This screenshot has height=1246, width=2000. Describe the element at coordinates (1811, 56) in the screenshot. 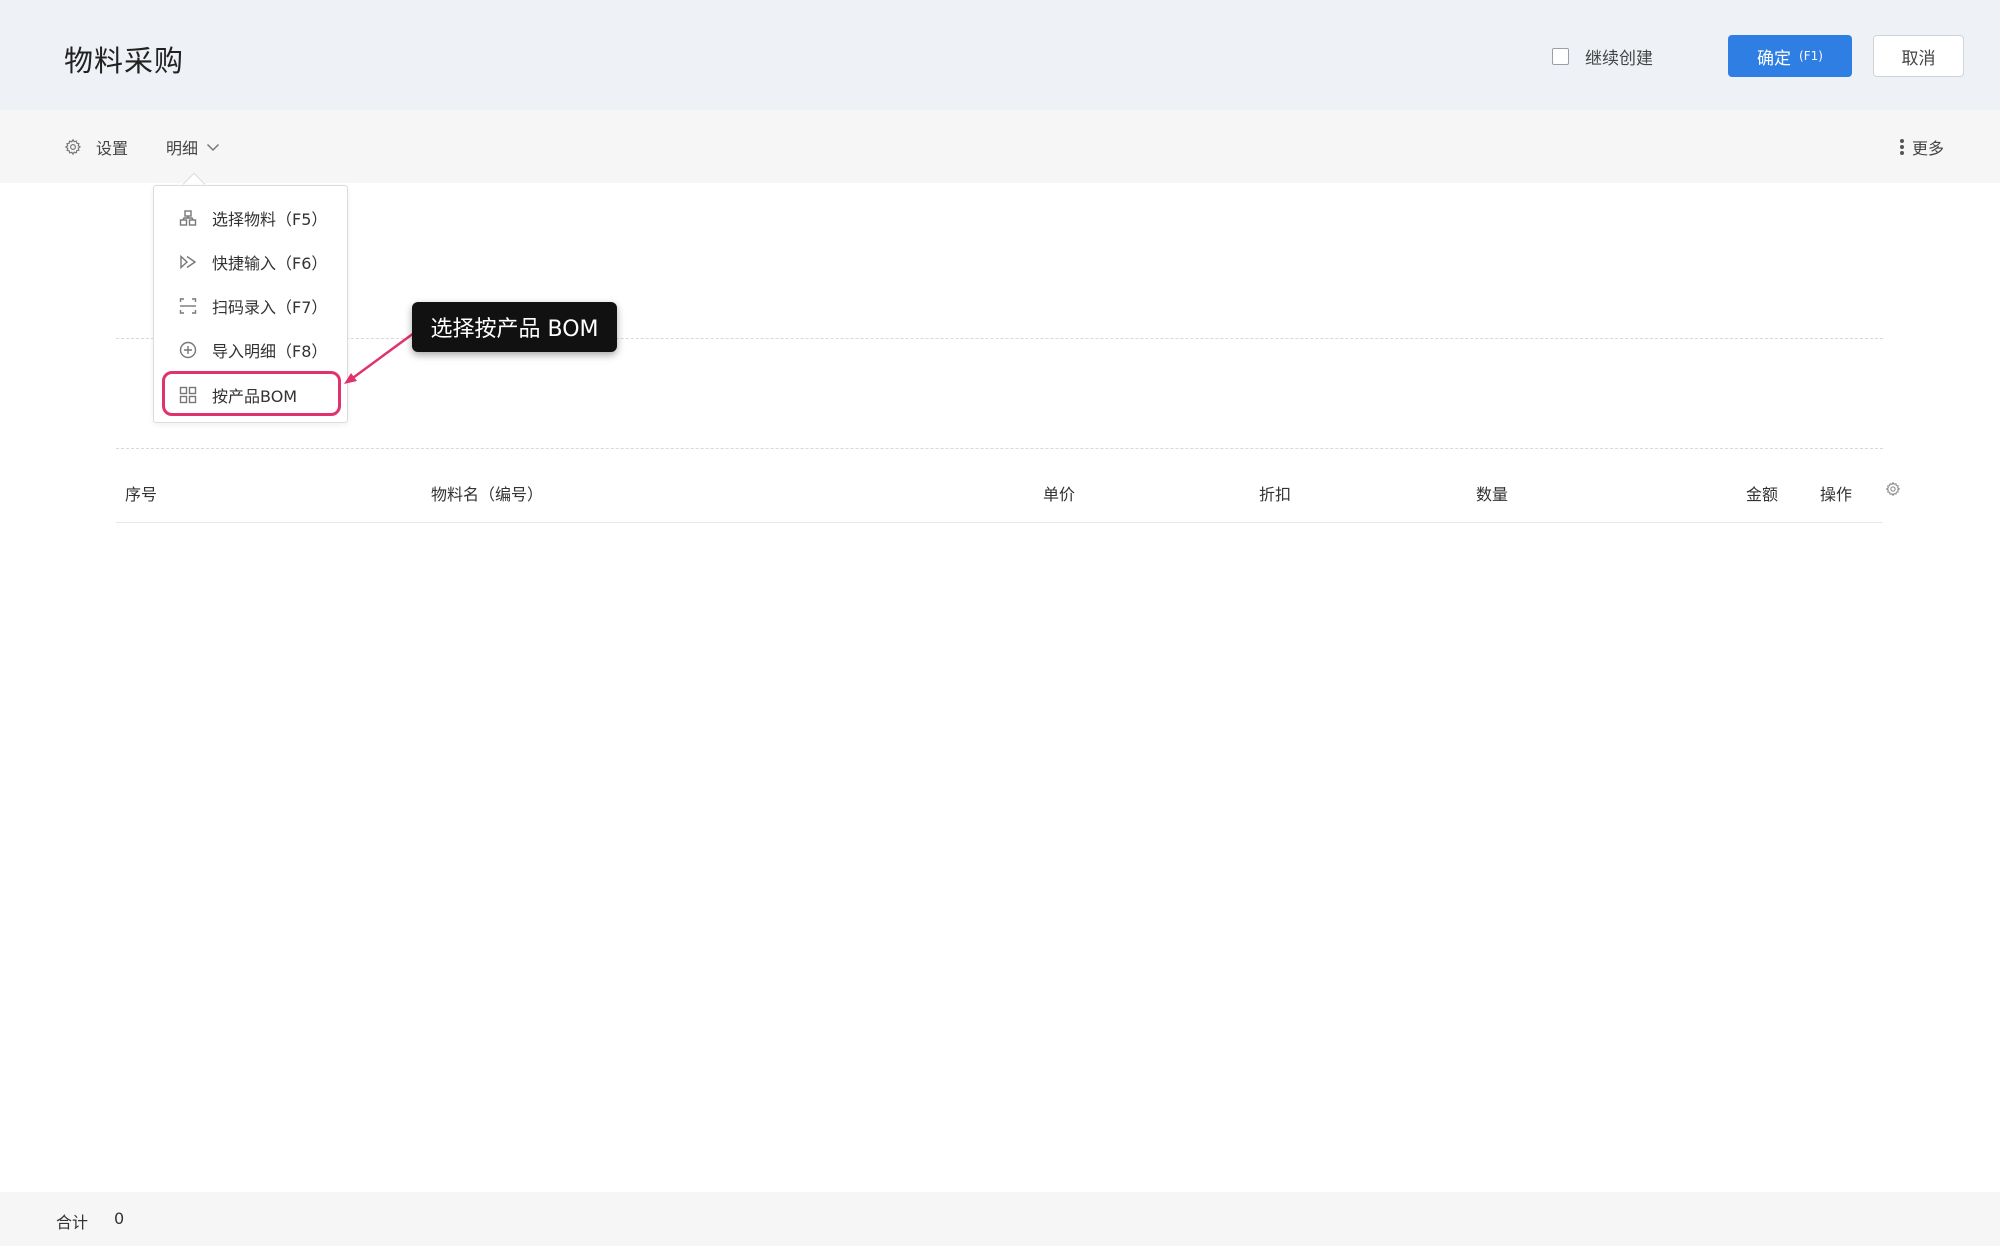

I see `confirm-shortcut: (F1)` at that location.